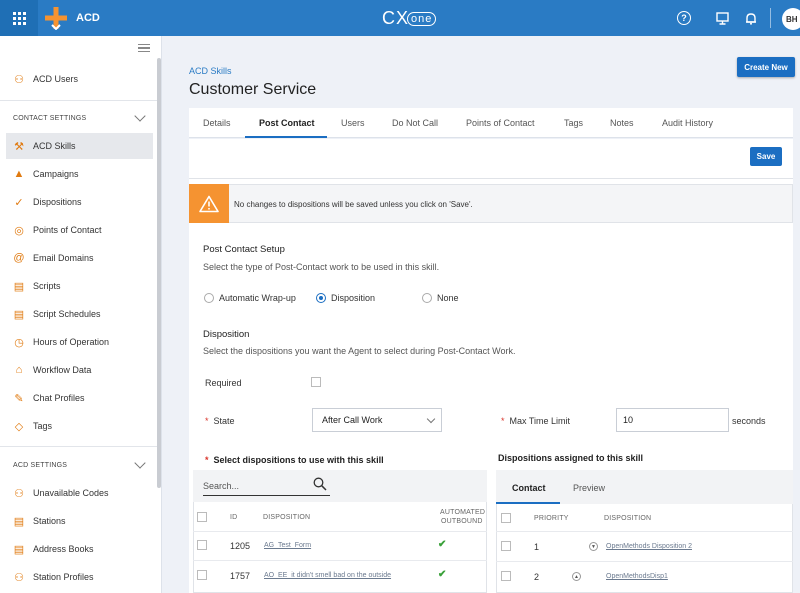  Describe the element at coordinates (79, 174) in the screenshot. I see `sidebar-item-campaigns: ▲ Campaigns` at that location.